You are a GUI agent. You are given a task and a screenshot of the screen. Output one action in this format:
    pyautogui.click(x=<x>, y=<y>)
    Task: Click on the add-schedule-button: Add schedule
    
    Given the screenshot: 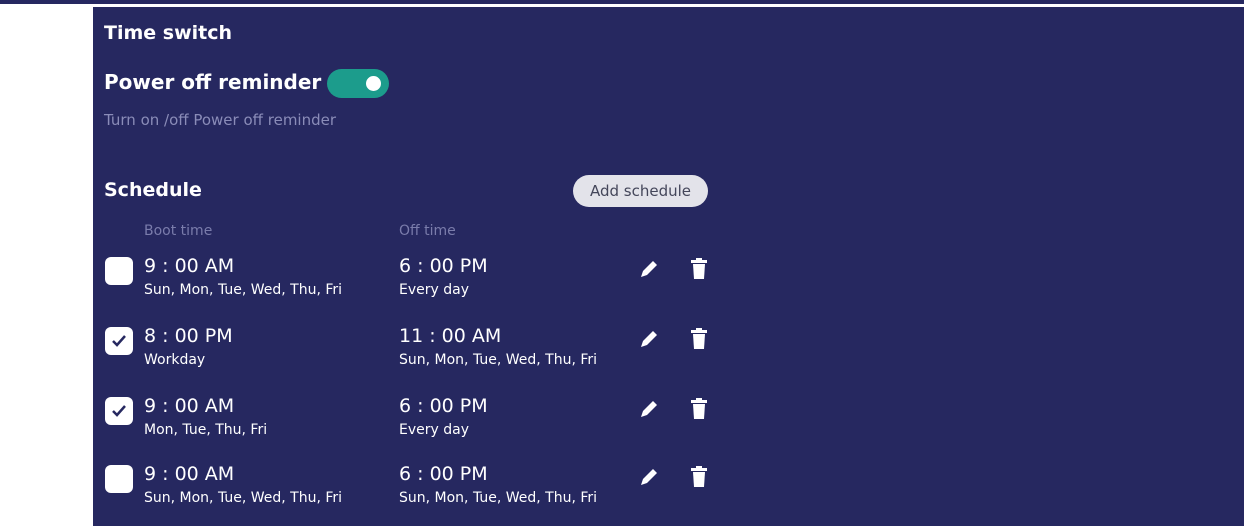 What is the action you would take?
    pyautogui.click(x=640, y=191)
    